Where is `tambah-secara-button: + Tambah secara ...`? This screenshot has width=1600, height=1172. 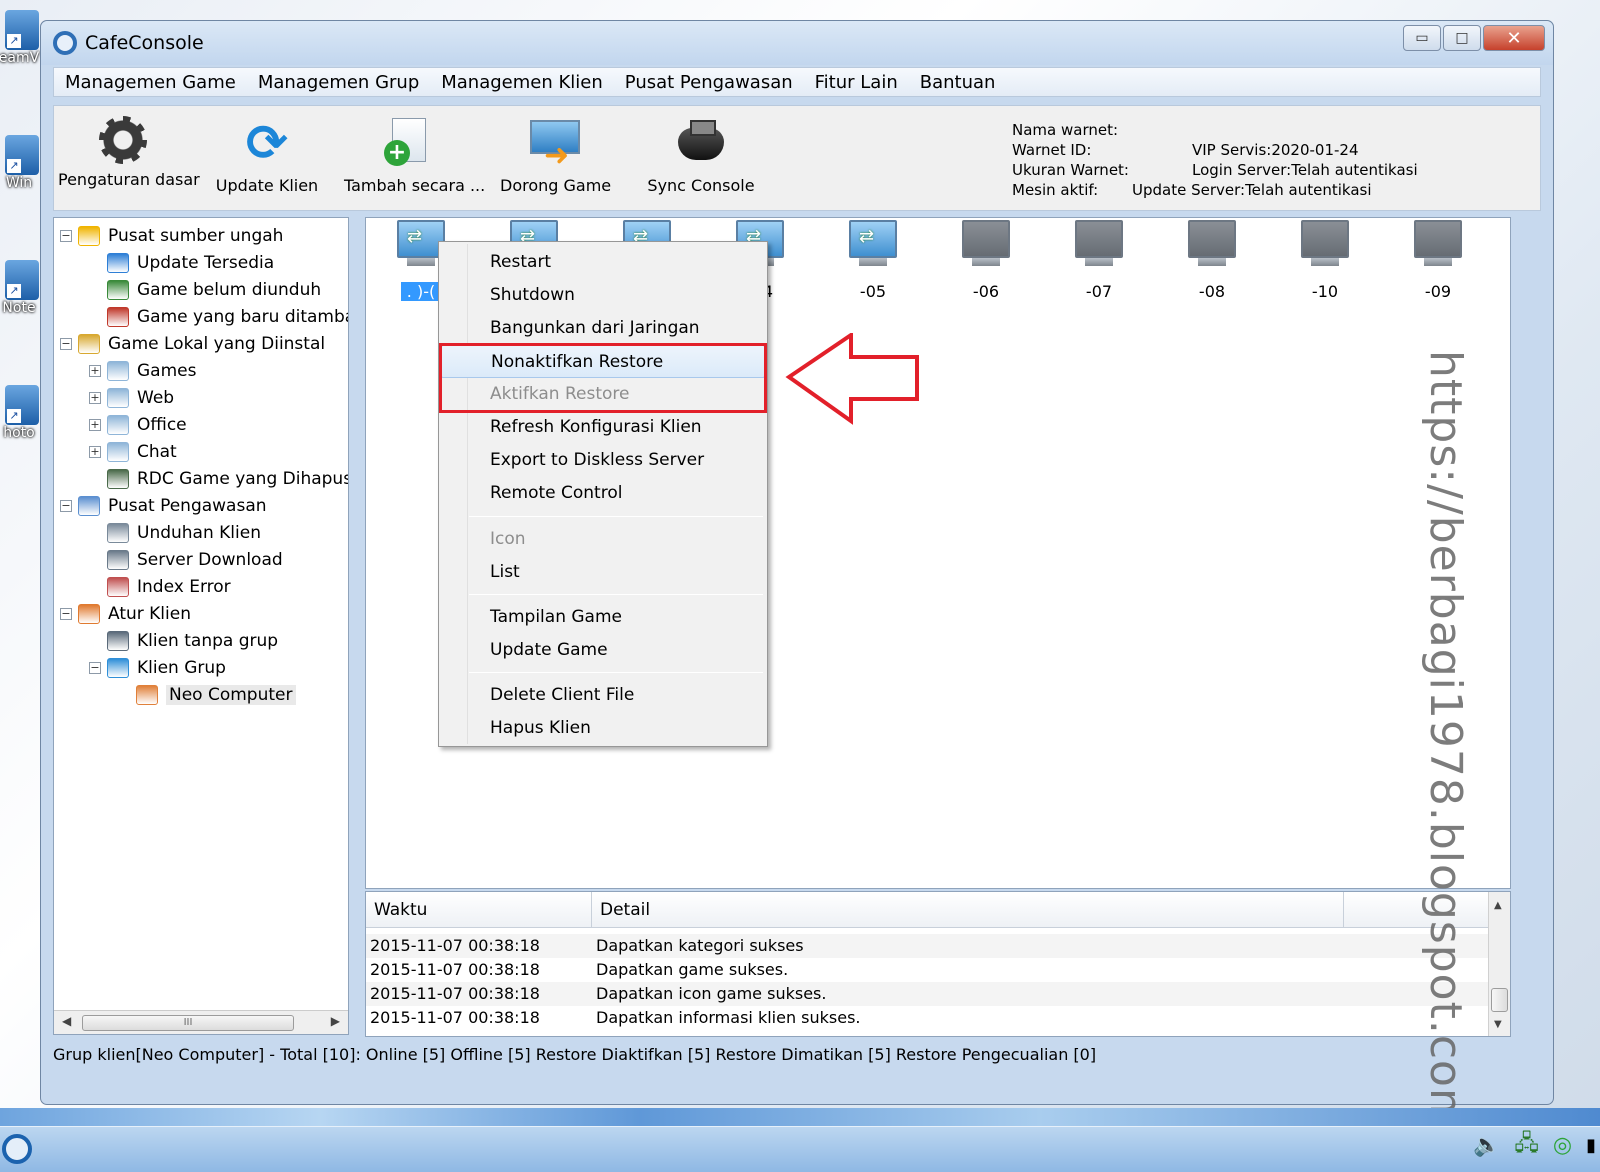
tambah-secara-button: + Tambah secara ... is located at coordinates (414, 155).